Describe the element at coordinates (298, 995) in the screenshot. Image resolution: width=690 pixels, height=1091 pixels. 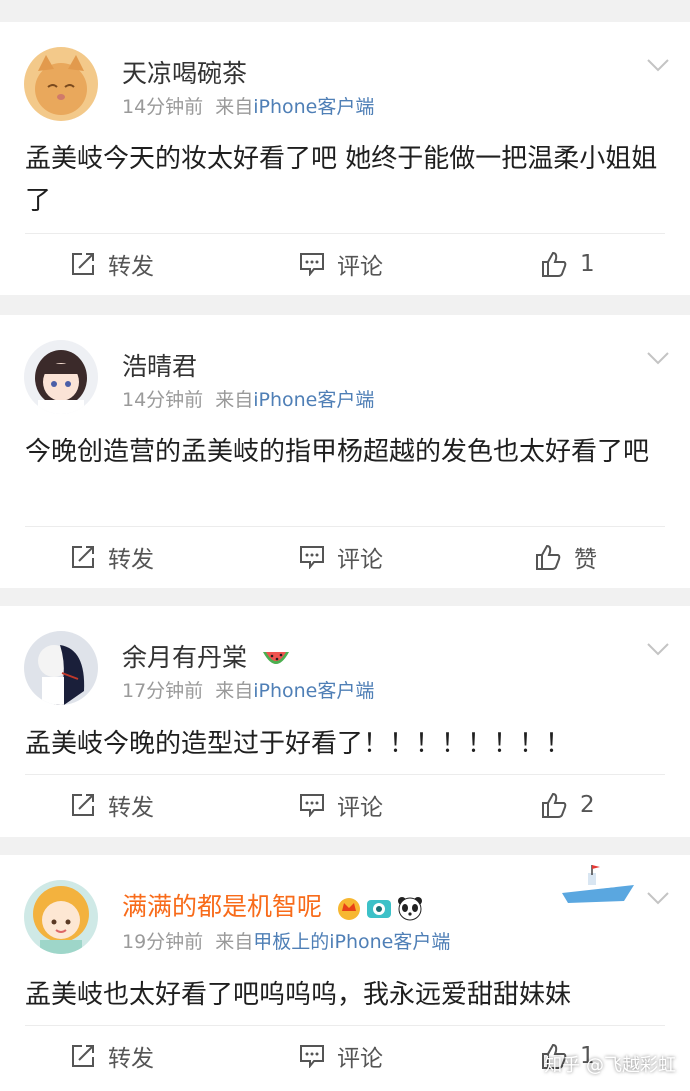
I see `comment-text: 孟美岐也太好看了吧呜呜呜，我永远爱甜甜妹妹` at that location.